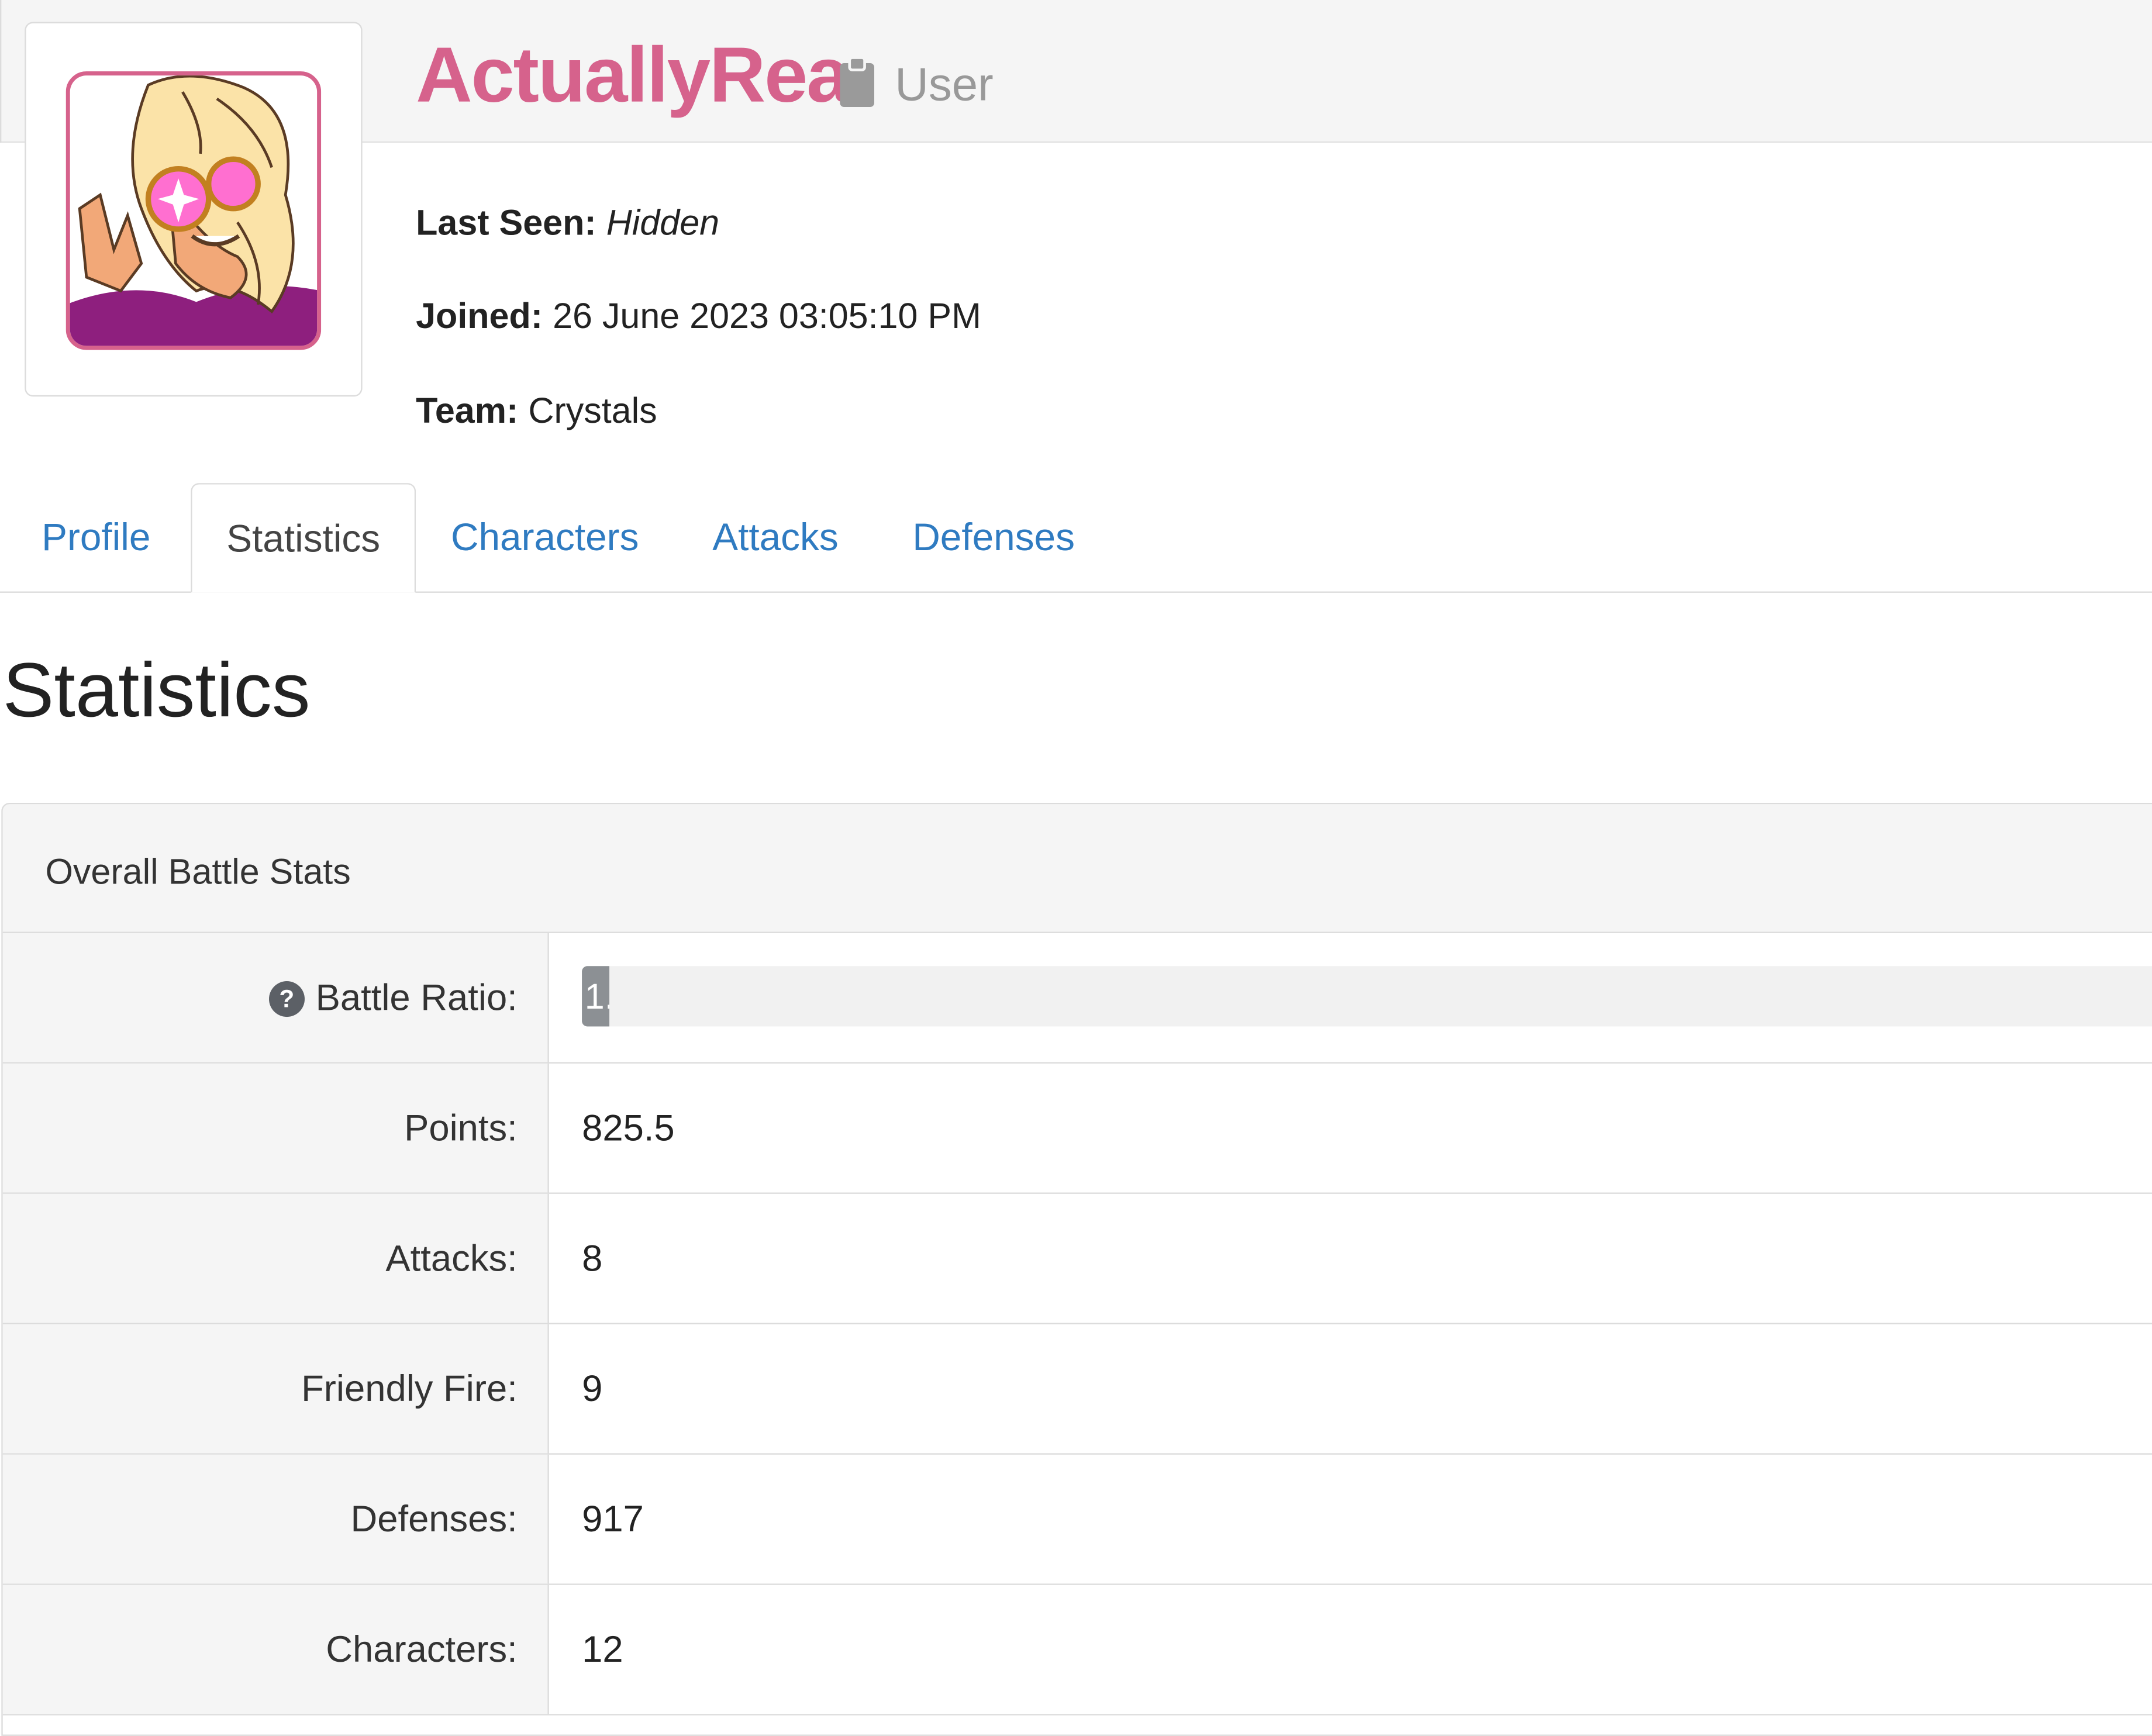 The width and height of the screenshot is (2152, 1736). I want to click on stat-row-characters: Characters: 12, so click(1077, 1651).